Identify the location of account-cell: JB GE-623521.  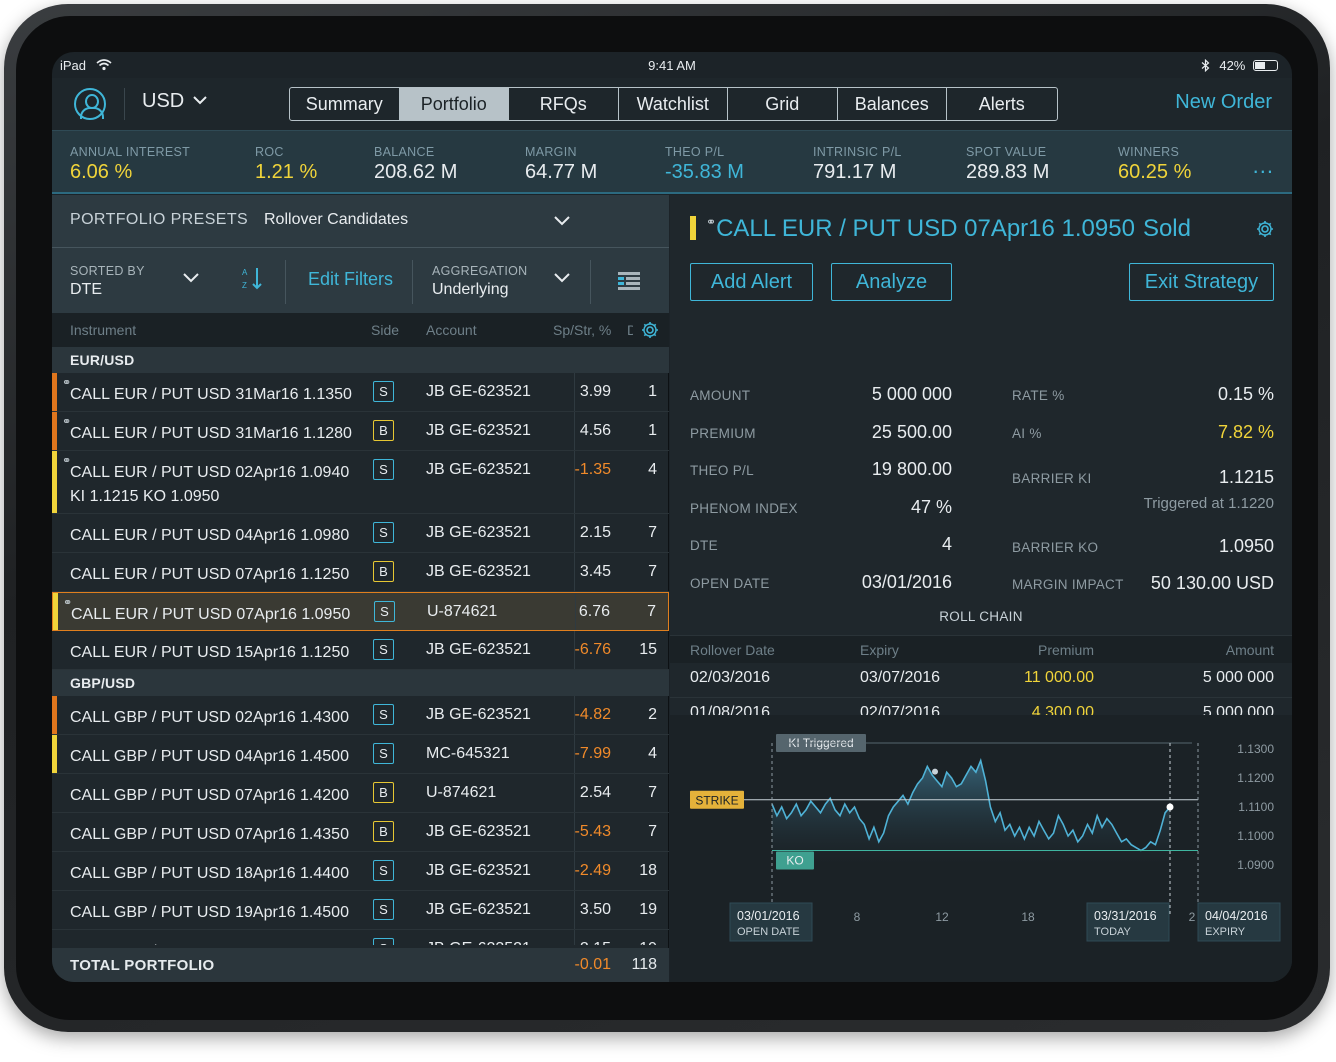
(478, 714).